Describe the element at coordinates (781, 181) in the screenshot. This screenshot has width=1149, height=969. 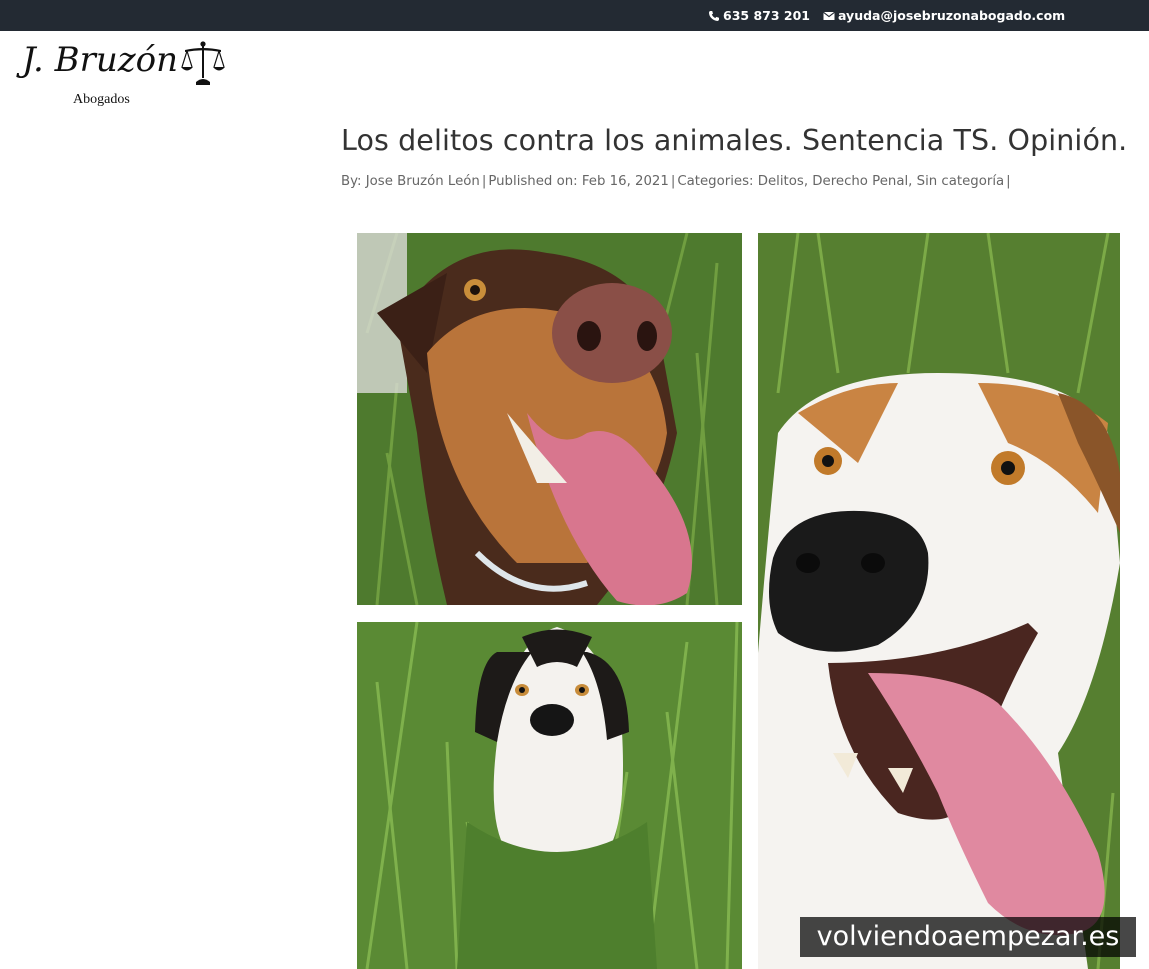
I see `category-link-delitos: Delitos` at that location.